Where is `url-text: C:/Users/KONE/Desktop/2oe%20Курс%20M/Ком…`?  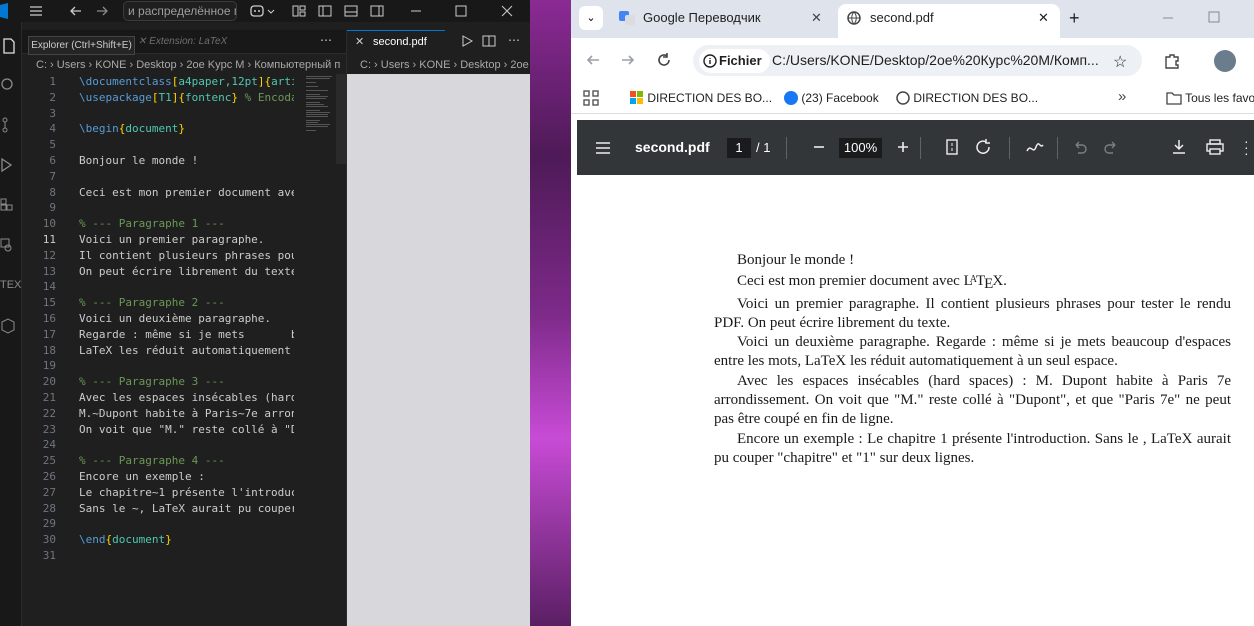 url-text: C:/Users/KONE/Desktop/2oe%20Курс%20M/Ком… is located at coordinates (935, 60).